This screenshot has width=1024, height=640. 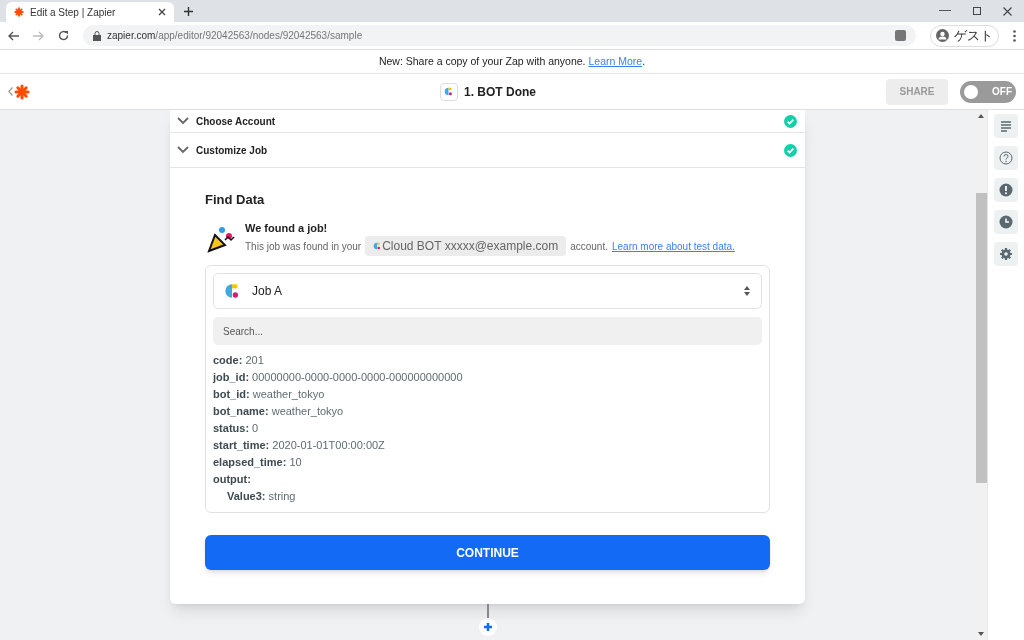 I want to click on browser-tab: Edit a Step | Zapier, so click(x=90, y=12).